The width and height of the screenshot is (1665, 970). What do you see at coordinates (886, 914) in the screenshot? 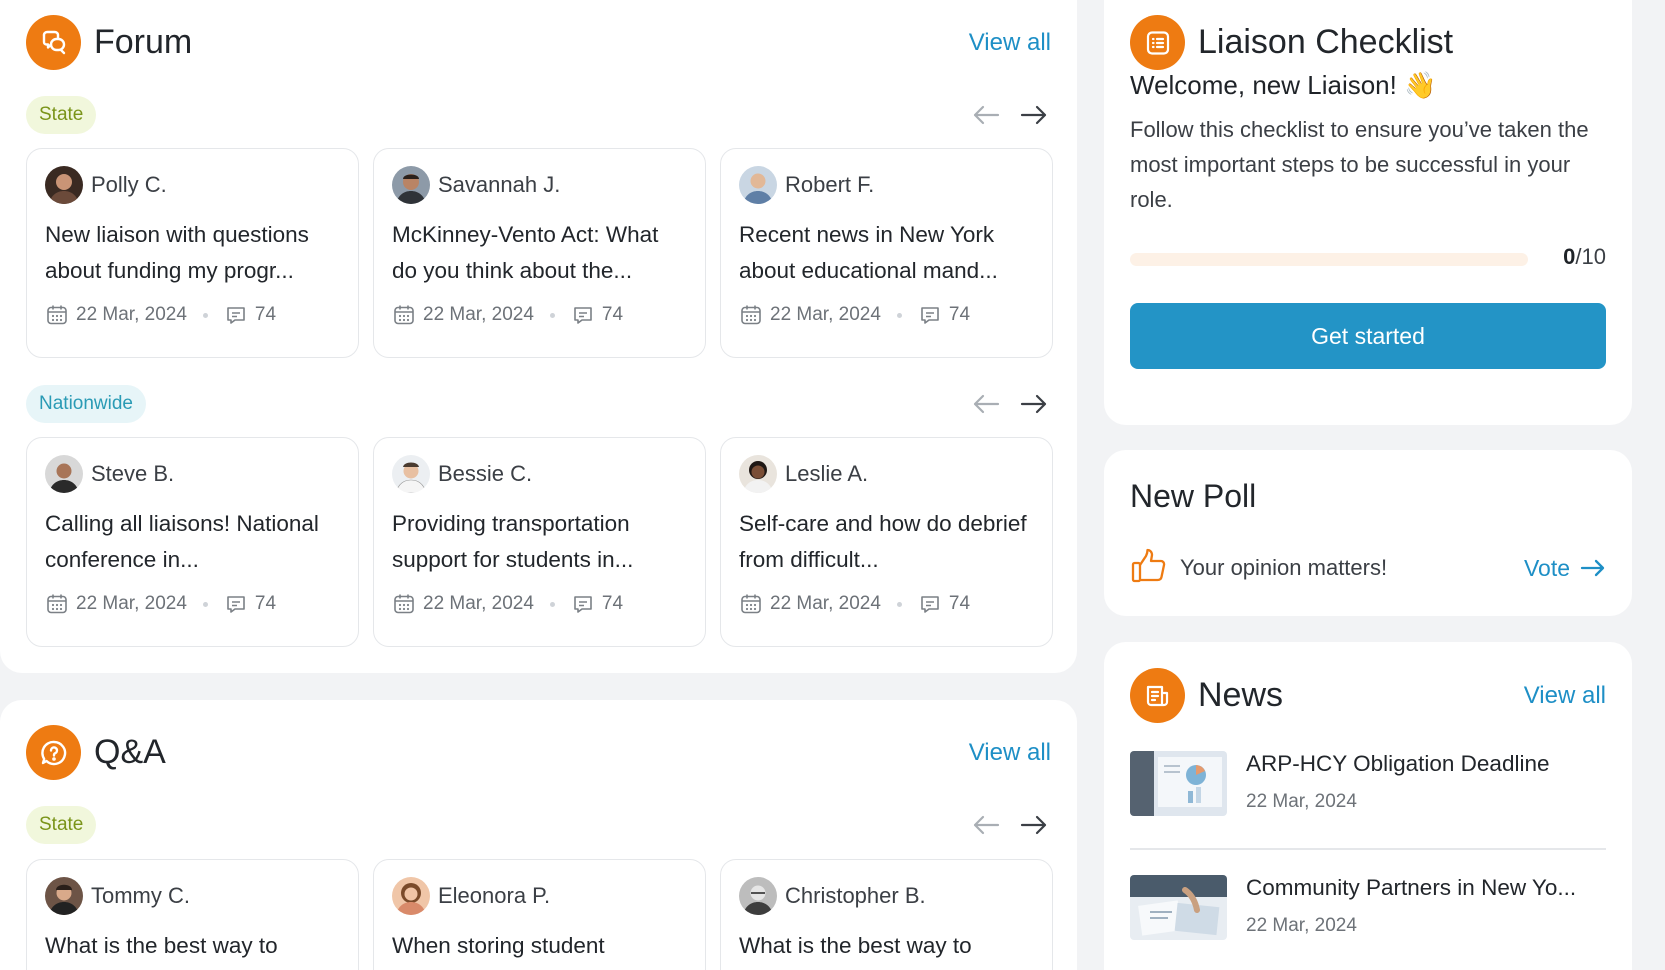
I see `qa-post-card: Christopher B. What is the best way to` at bounding box center [886, 914].